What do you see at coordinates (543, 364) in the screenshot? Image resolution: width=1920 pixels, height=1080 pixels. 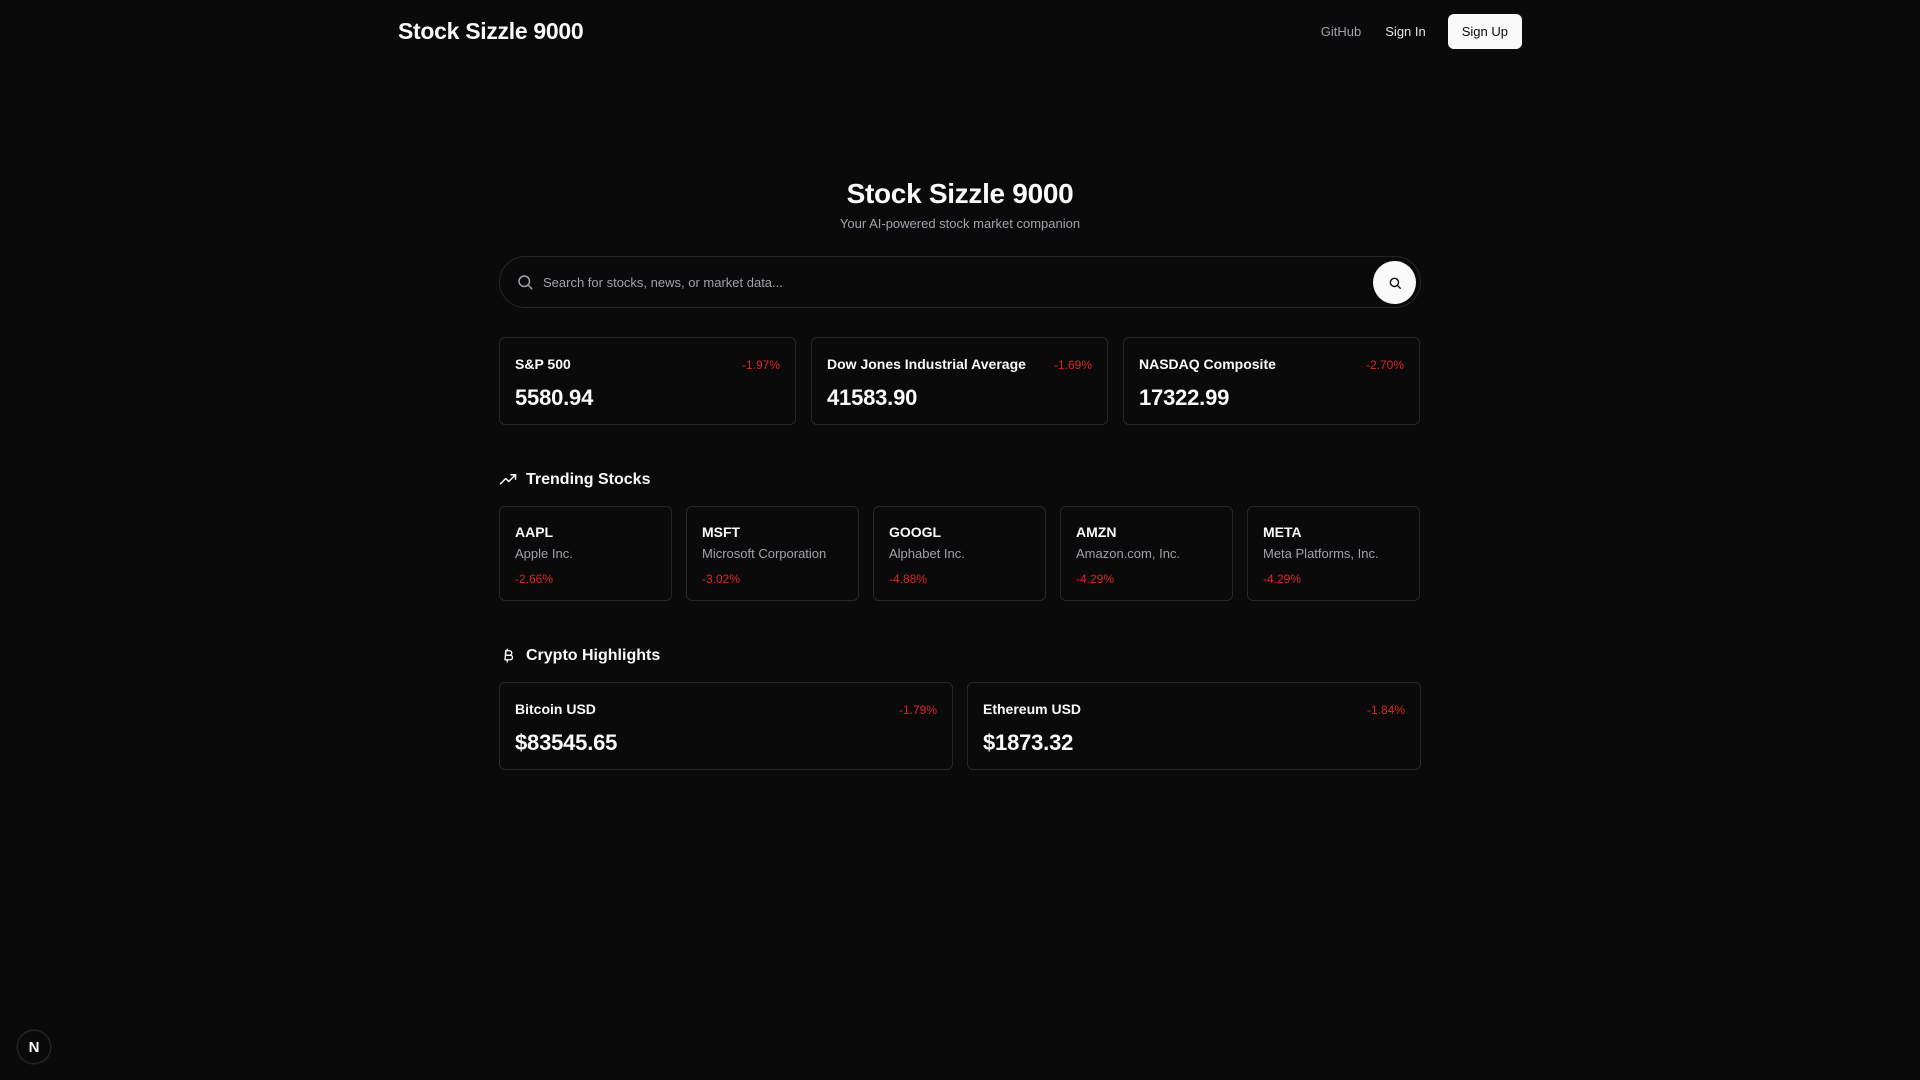 I see `index-name: S&P 500` at bounding box center [543, 364].